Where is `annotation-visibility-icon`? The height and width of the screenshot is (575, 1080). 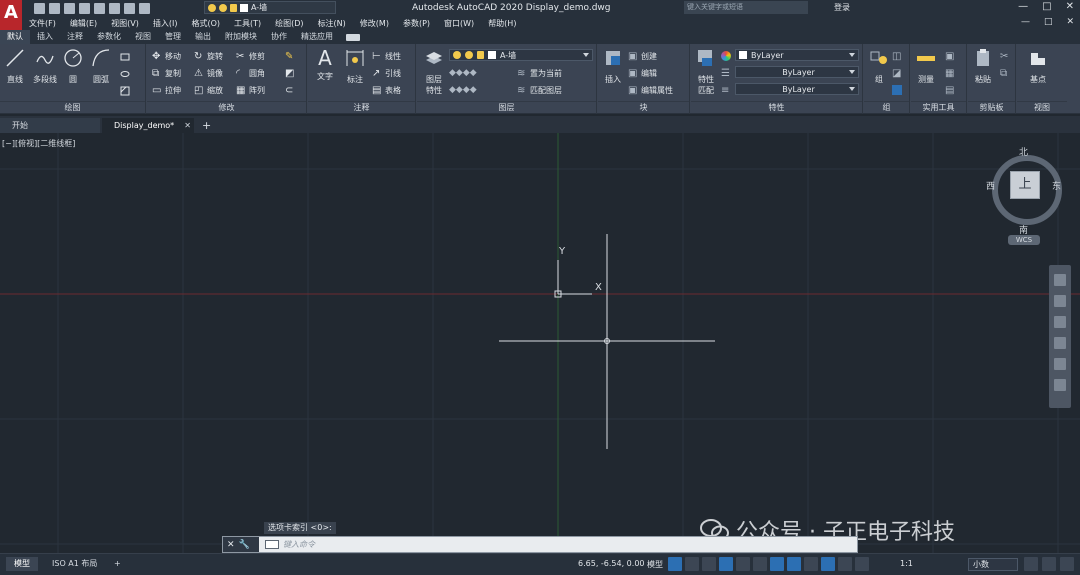 annotation-visibility-icon is located at coordinates (811, 564).